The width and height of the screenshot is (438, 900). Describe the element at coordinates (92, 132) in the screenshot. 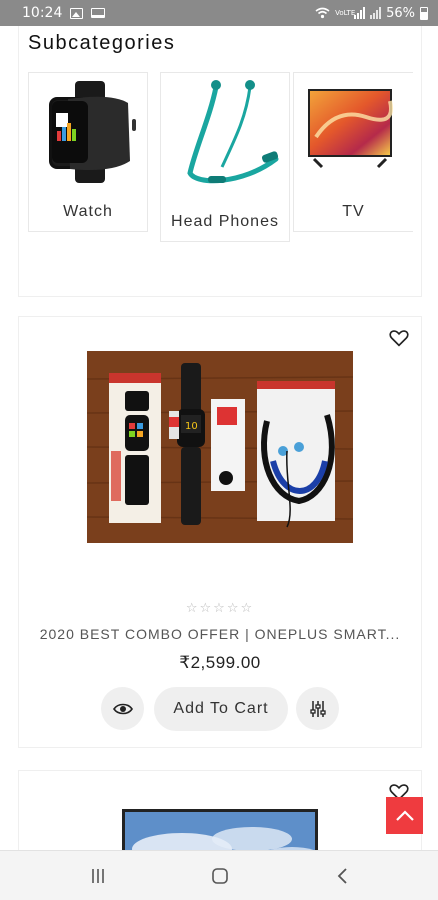

I see `smartwatch-image` at that location.